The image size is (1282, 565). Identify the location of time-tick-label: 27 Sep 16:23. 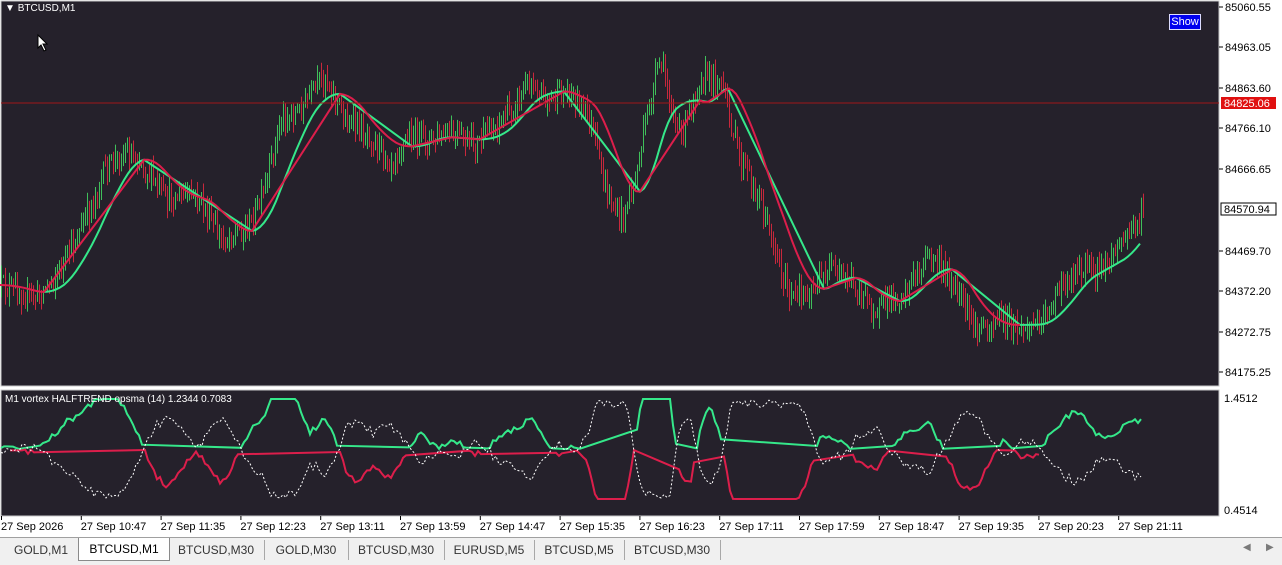
(671, 527).